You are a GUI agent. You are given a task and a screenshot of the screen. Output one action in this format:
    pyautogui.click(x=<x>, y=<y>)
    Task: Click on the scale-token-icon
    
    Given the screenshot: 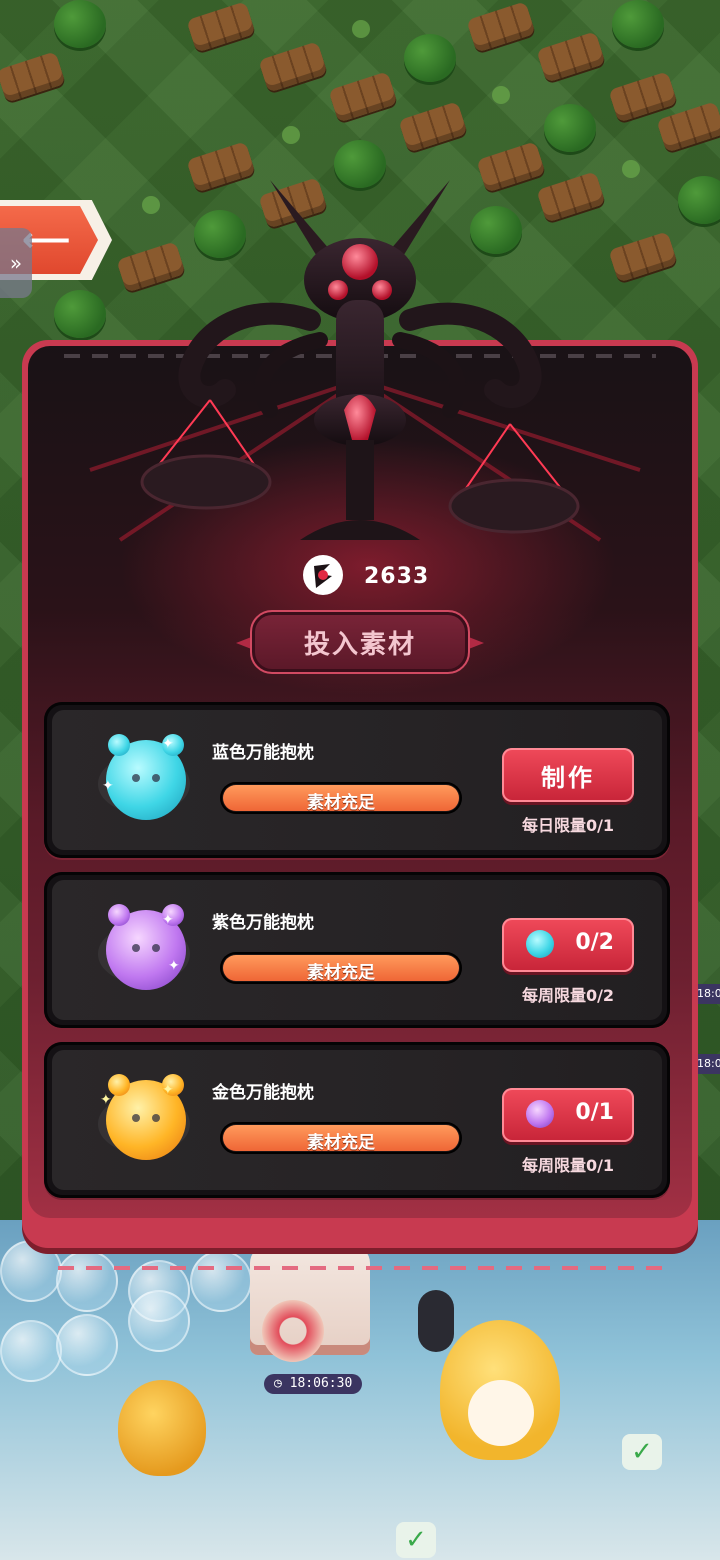 What is the action you would take?
    pyautogui.click(x=323, y=575)
    